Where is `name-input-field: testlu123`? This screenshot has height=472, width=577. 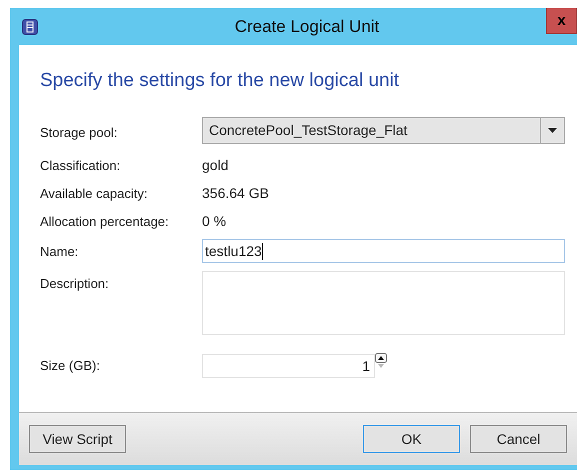
name-input-field: testlu123 is located at coordinates (383, 251).